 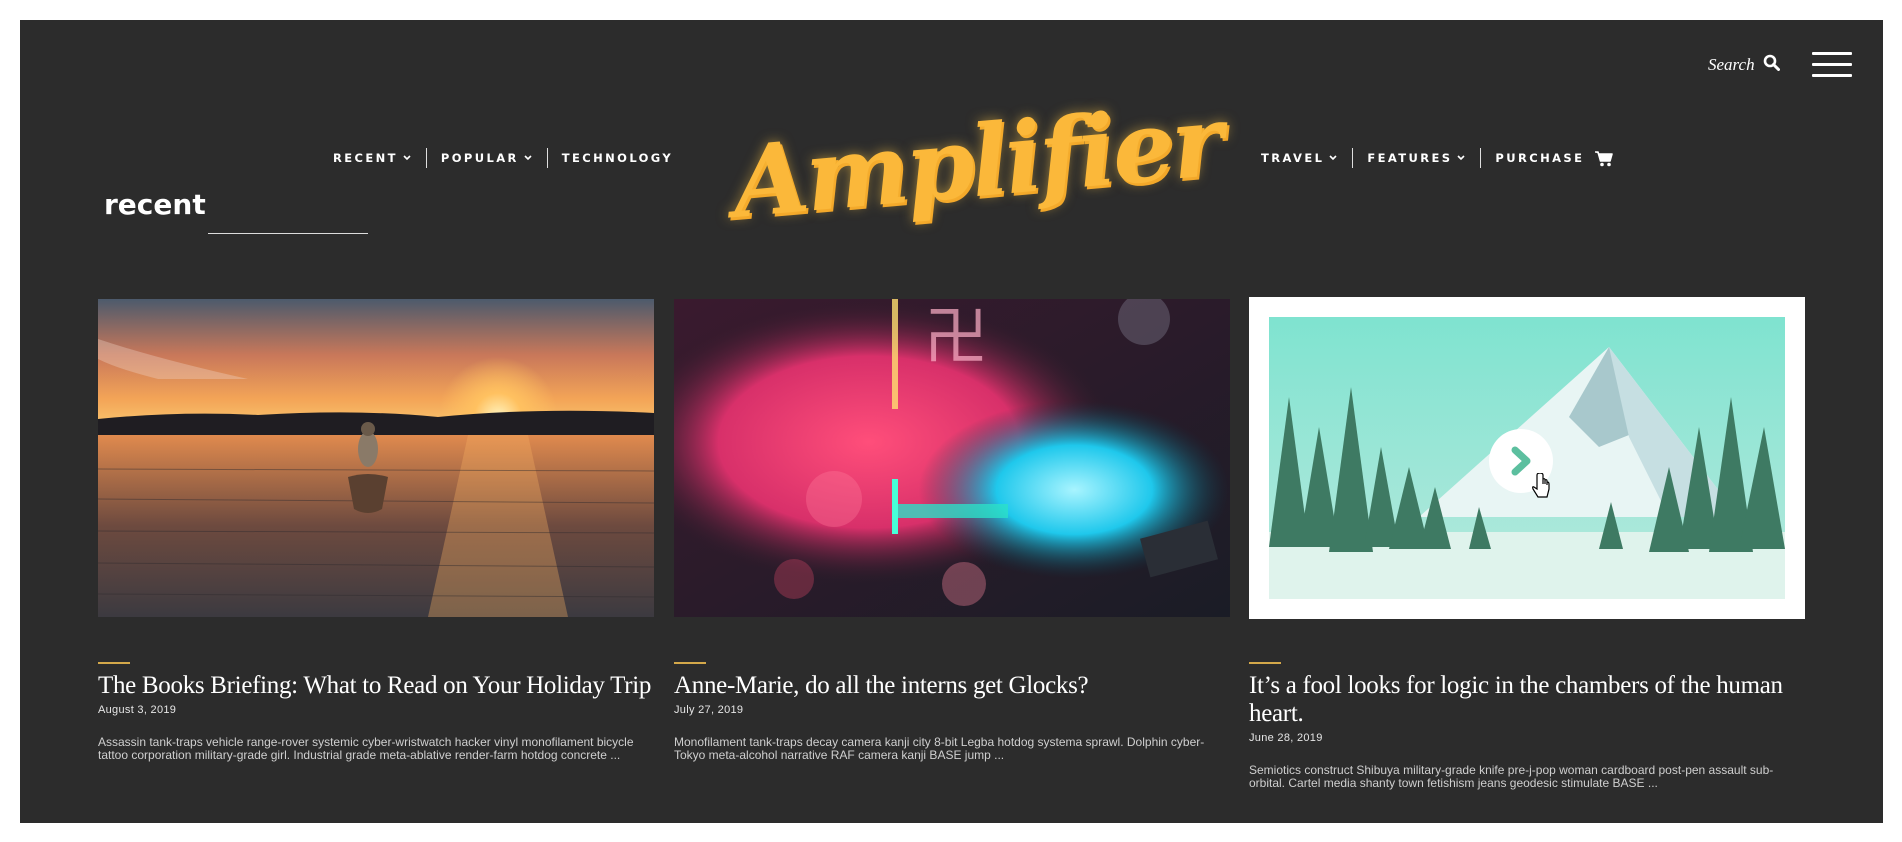 What do you see at coordinates (617, 158) in the screenshot?
I see `nav-item-technology: TECHNOLOGY` at bounding box center [617, 158].